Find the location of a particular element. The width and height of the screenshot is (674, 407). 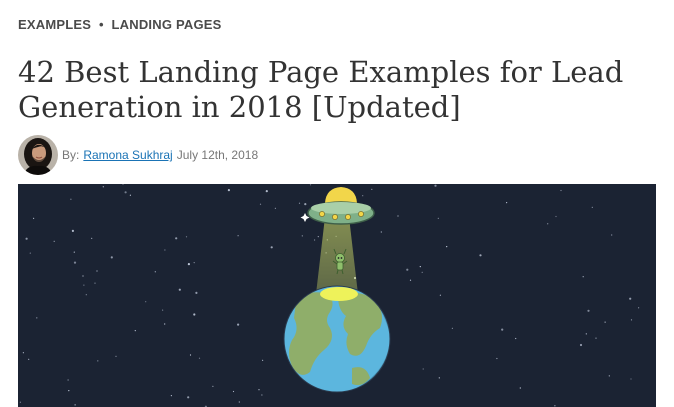

avatar-image is located at coordinates (38, 155).